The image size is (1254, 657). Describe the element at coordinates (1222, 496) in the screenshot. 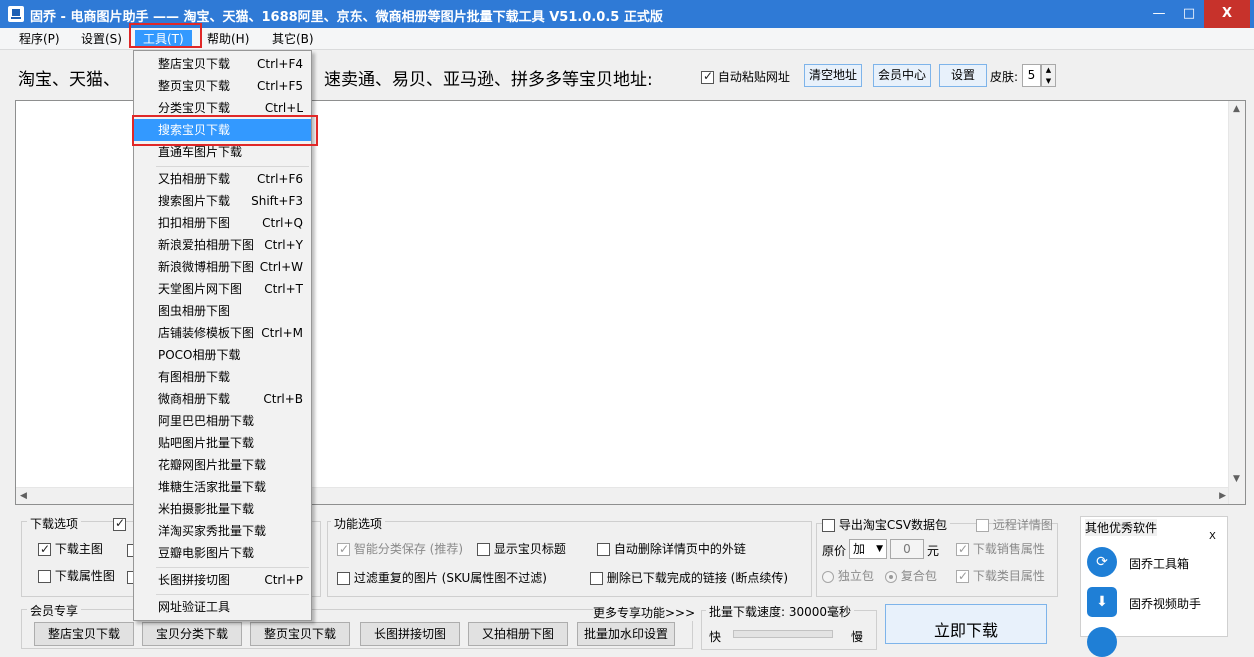

I see `scroll-right-icon: ▶` at that location.